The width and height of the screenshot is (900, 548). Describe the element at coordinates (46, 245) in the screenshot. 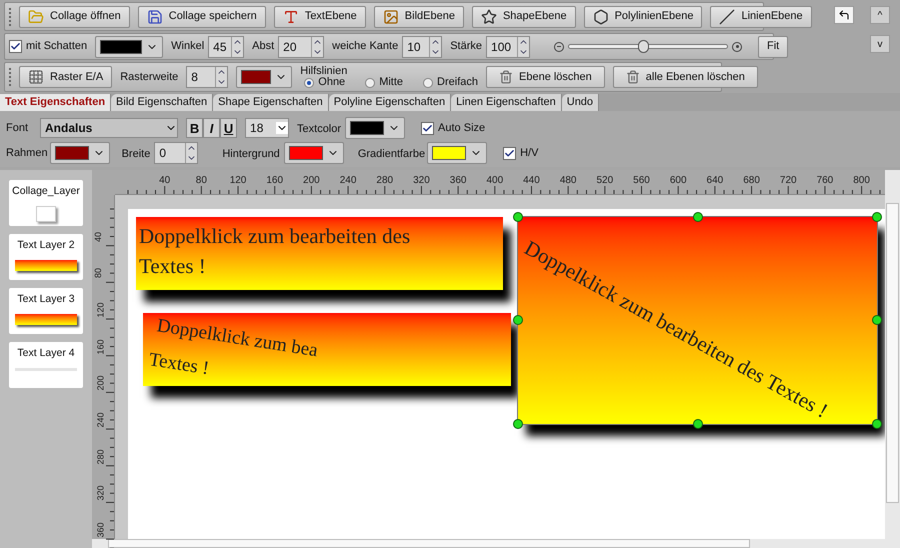

I see `layer-name: Text Layer 2` at that location.